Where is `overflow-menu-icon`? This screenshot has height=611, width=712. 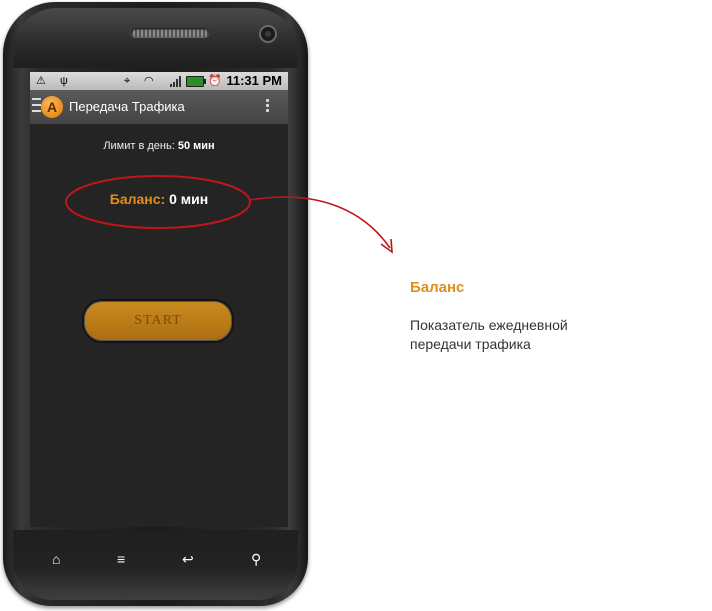 overflow-menu-icon is located at coordinates (268, 106).